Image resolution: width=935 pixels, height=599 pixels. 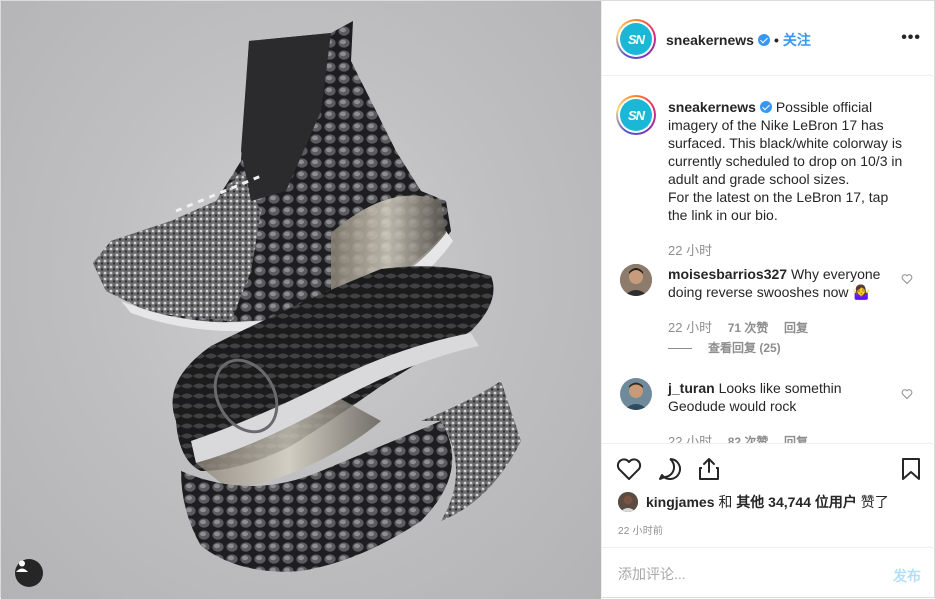 What do you see at coordinates (835, 274) in the screenshot?
I see `comment-body: Why everyone` at bounding box center [835, 274].